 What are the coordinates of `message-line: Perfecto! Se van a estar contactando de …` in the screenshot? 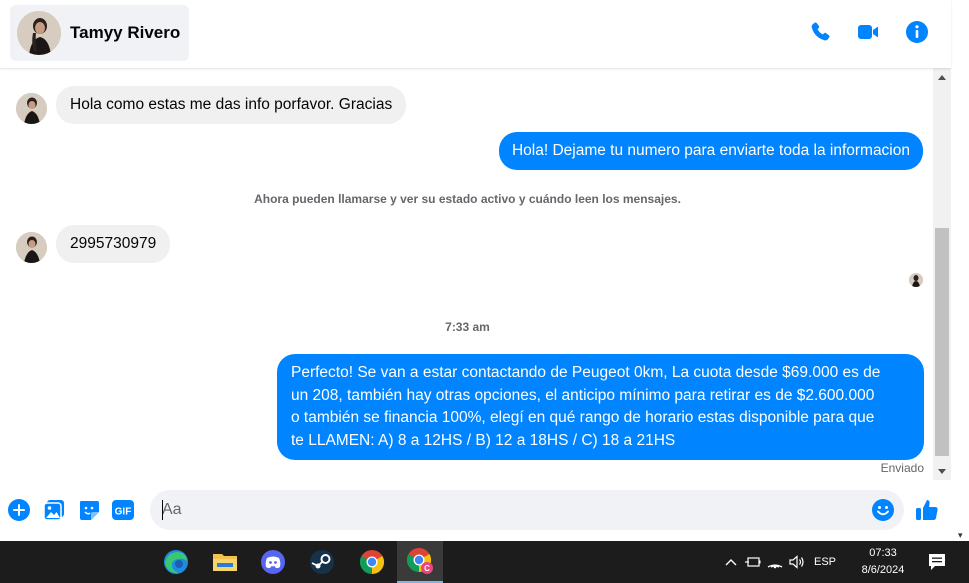 It's located at (586, 372).